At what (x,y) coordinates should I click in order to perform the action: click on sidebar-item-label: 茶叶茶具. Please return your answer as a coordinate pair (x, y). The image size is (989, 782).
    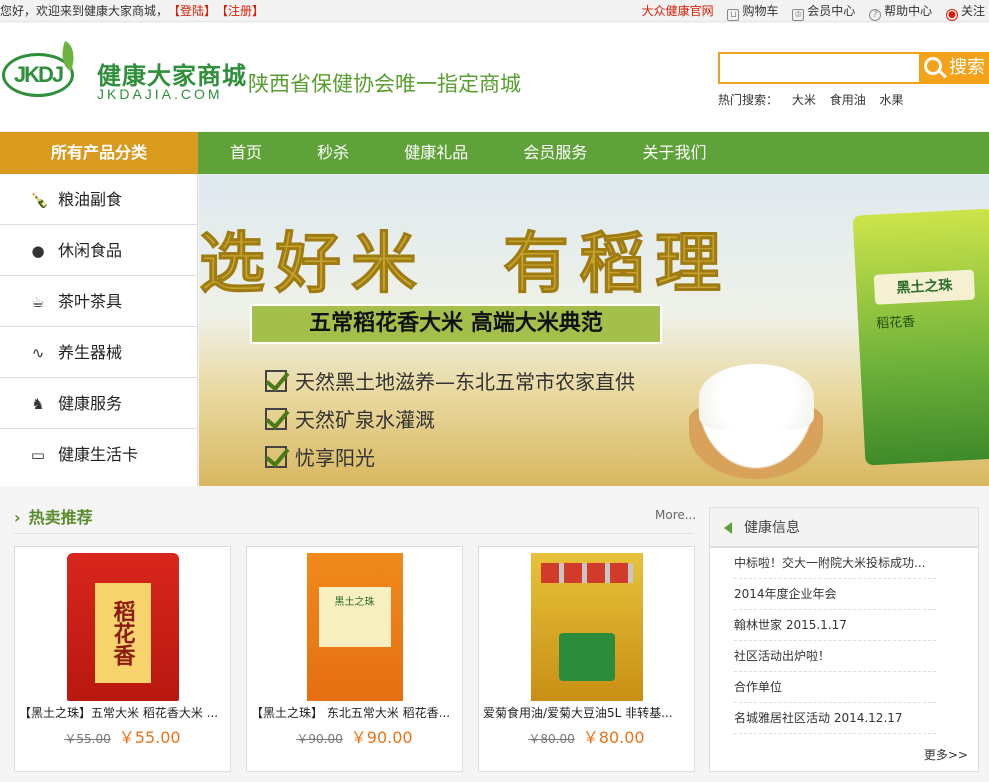
    Looking at the image, I should click on (90, 301).